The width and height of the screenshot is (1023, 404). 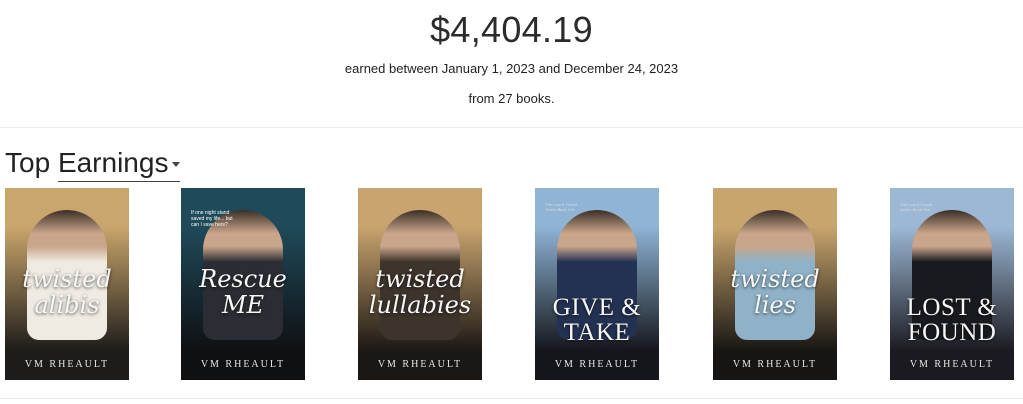 What do you see at coordinates (511, 398) in the screenshot?
I see `bottom-divider` at bounding box center [511, 398].